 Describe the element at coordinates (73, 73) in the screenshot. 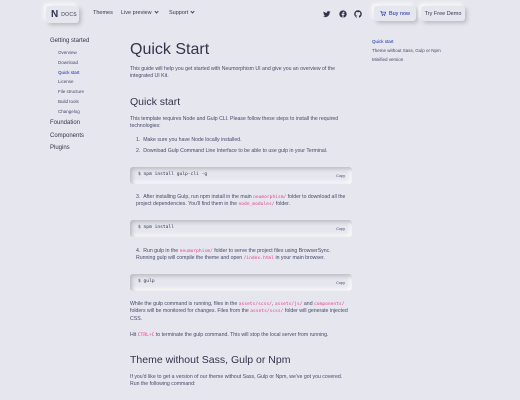

I see `sidebar-item-quick-start: Quick start` at that location.